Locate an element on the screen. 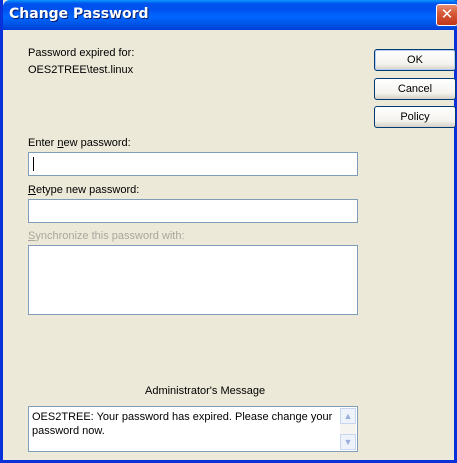  text-caret is located at coordinates (33, 164).